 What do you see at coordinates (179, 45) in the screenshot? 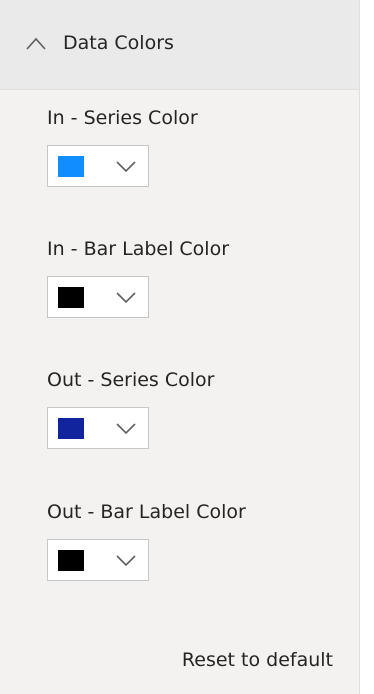
I see `data-colors-section-header: Data Colors` at bounding box center [179, 45].